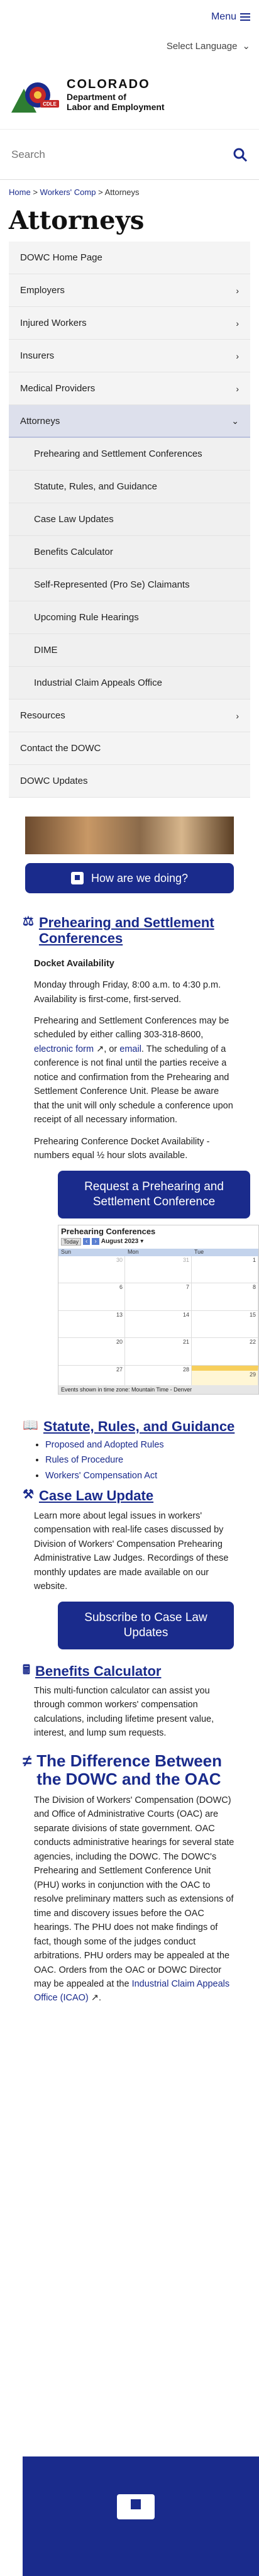 This screenshot has height=2576, width=259. I want to click on nav-item-insurers: Insurers ›, so click(129, 356).